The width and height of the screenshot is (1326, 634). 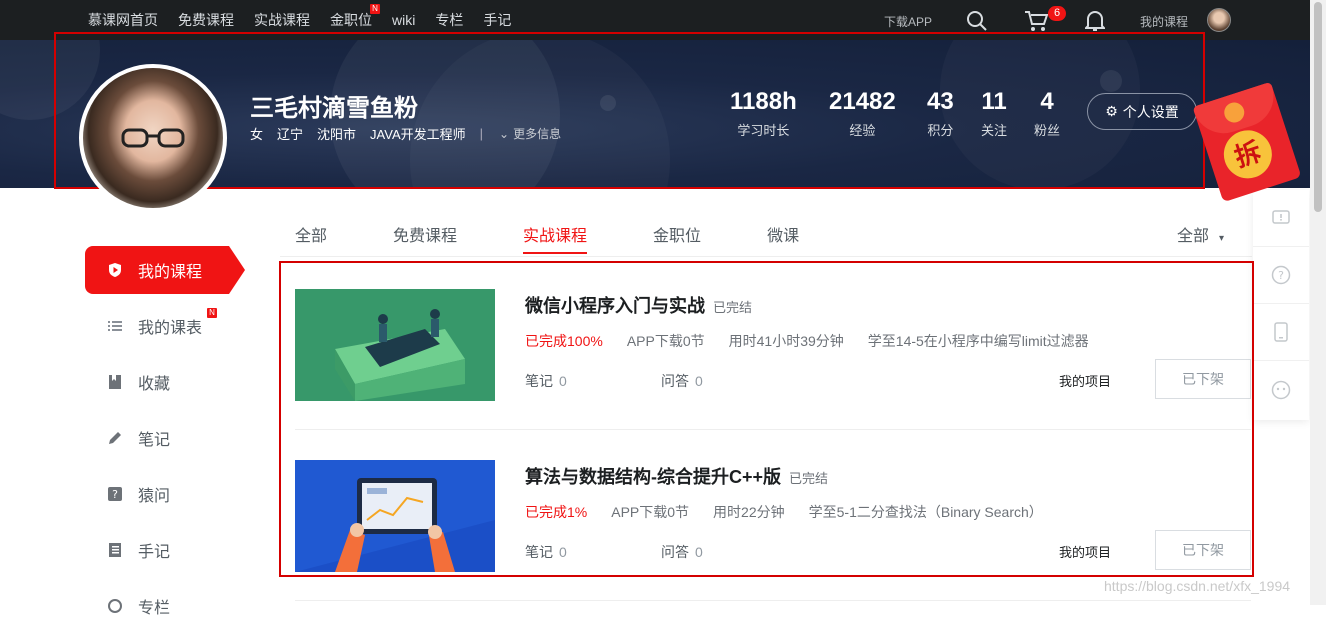 I want to click on chevron-down-icon: ⌄, so click(x=504, y=134).